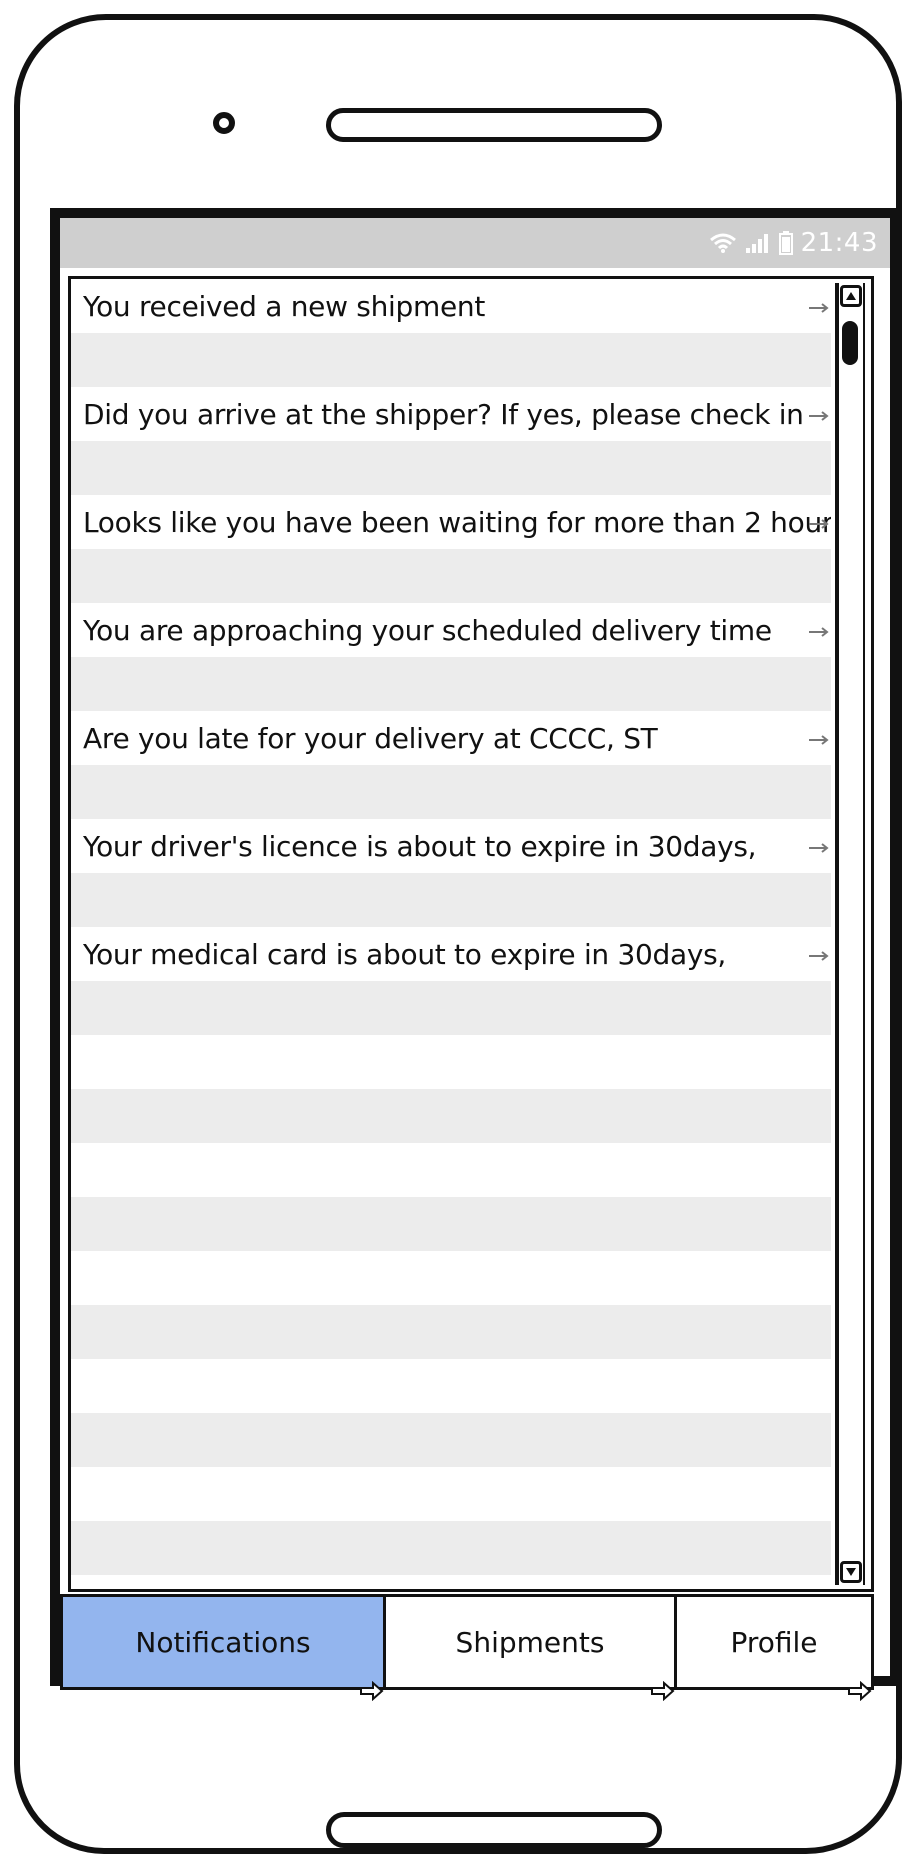 The height and width of the screenshot is (1870, 917). I want to click on battery-icon, so click(785, 243).